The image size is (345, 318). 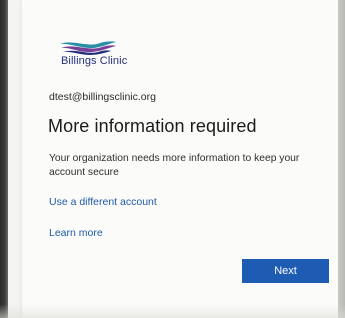 I want to click on billings-clinic-logo: Billings Clinic, so click(x=98, y=60).